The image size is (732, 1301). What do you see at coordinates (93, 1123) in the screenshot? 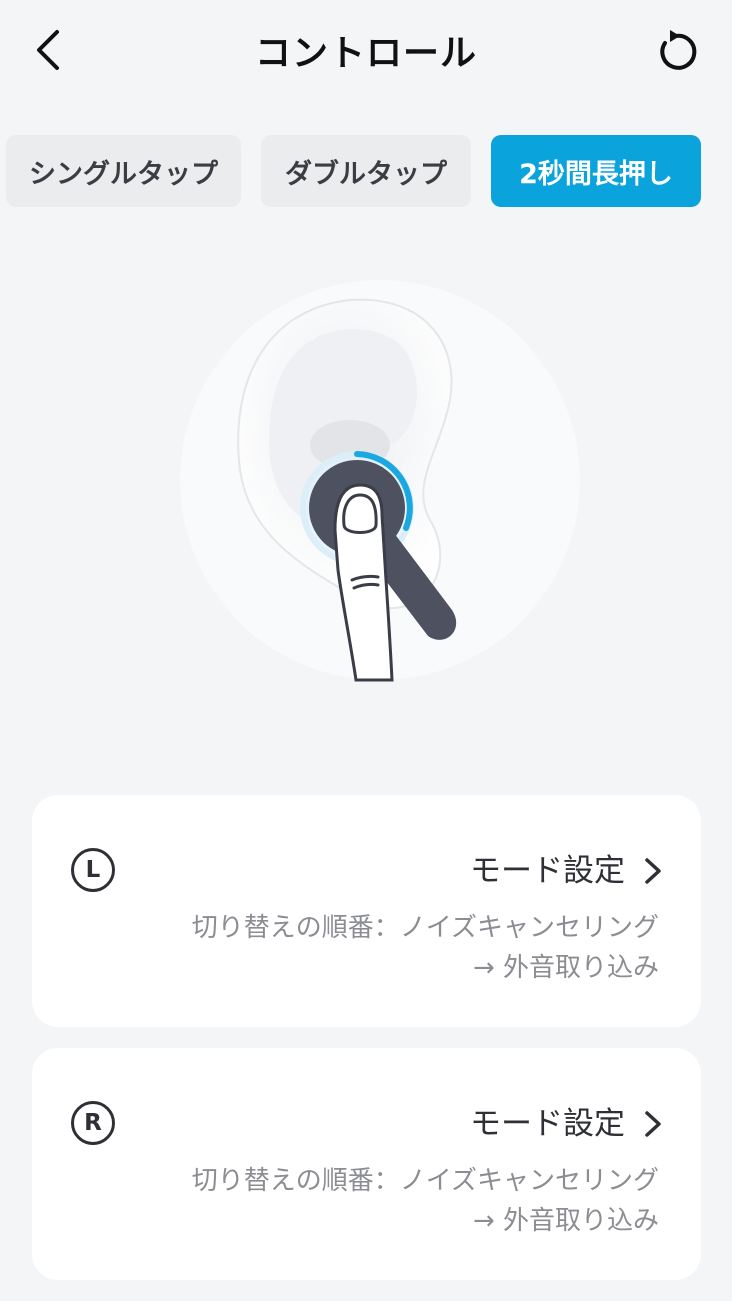
I see `right-side-badge: R` at bounding box center [93, 1123].